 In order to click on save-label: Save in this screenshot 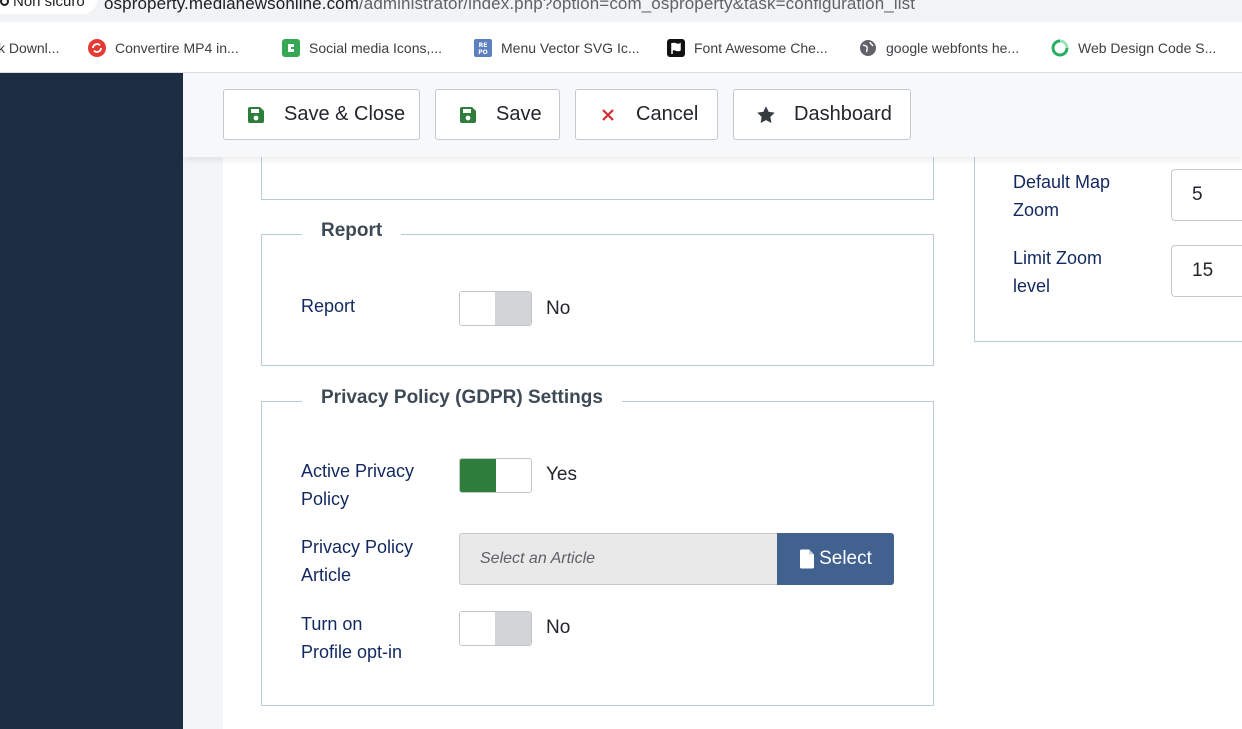, I will do `click(519, 114)`.